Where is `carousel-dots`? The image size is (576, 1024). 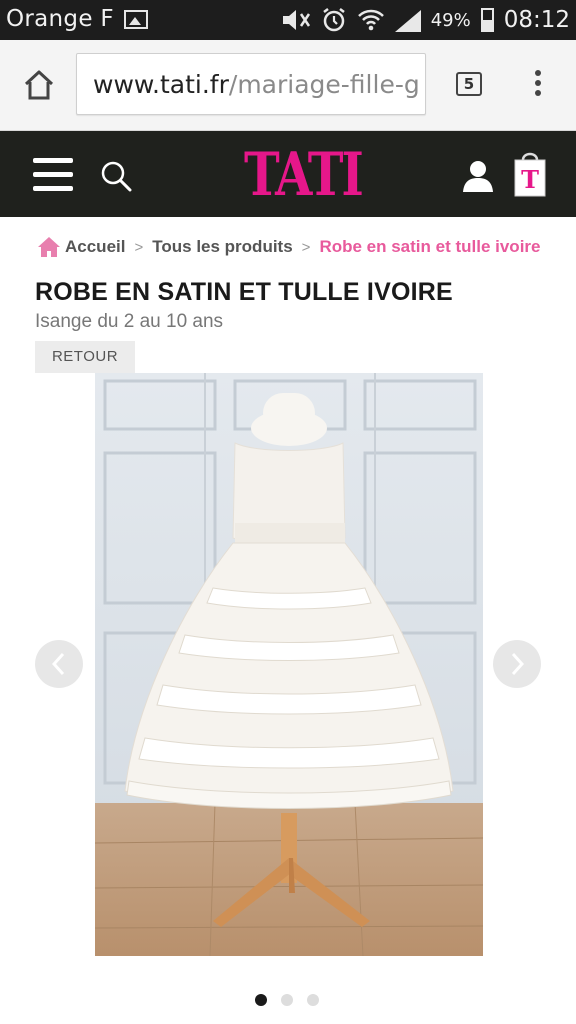
carousel-dots is located at coordinates (287, 1000).